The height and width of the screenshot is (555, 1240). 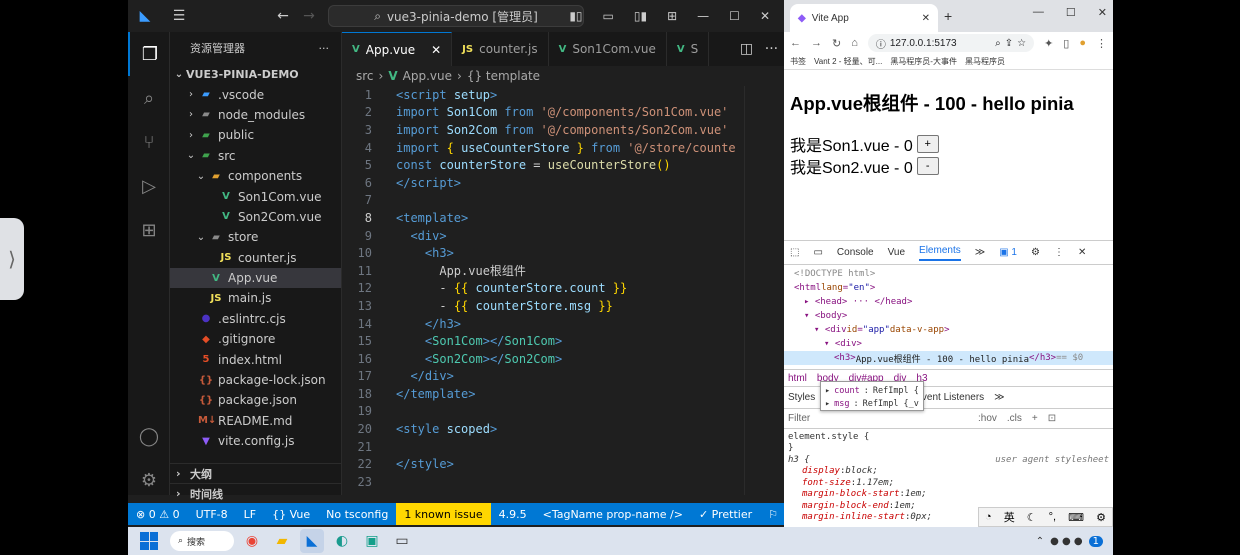 I want to click on extensions-puzzle-icon: ✦, so click(x=1048, y=43).